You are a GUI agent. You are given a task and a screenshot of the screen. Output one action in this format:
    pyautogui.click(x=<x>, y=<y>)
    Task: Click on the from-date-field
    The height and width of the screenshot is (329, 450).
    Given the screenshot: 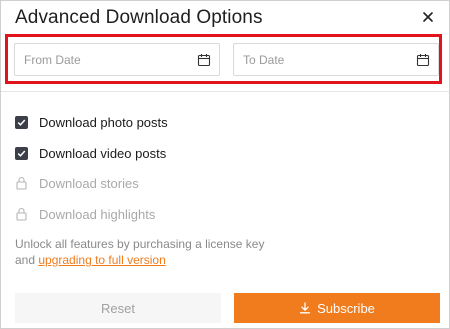 What is the action you would take?
    pyautogui.click(x=117, y=59)
    